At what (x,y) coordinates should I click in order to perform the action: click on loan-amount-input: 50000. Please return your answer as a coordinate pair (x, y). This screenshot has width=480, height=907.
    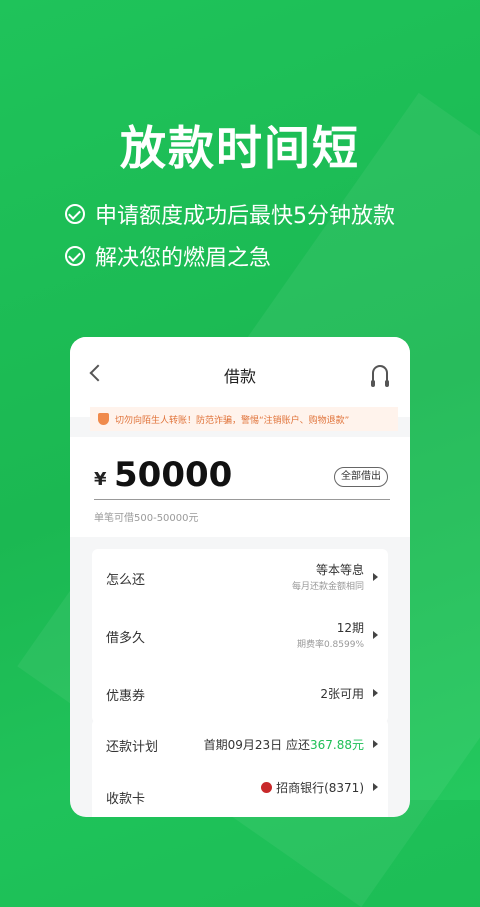
    Looking at the image, I should click on (173, 475).